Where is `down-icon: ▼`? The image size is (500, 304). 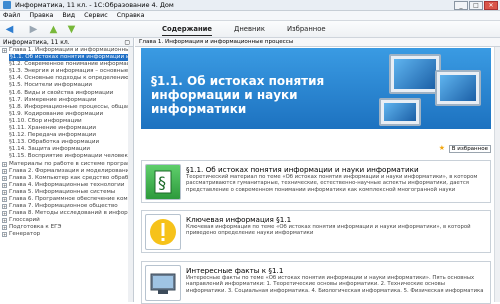 down-icon: ▼ is located at coordinates (71, 29).